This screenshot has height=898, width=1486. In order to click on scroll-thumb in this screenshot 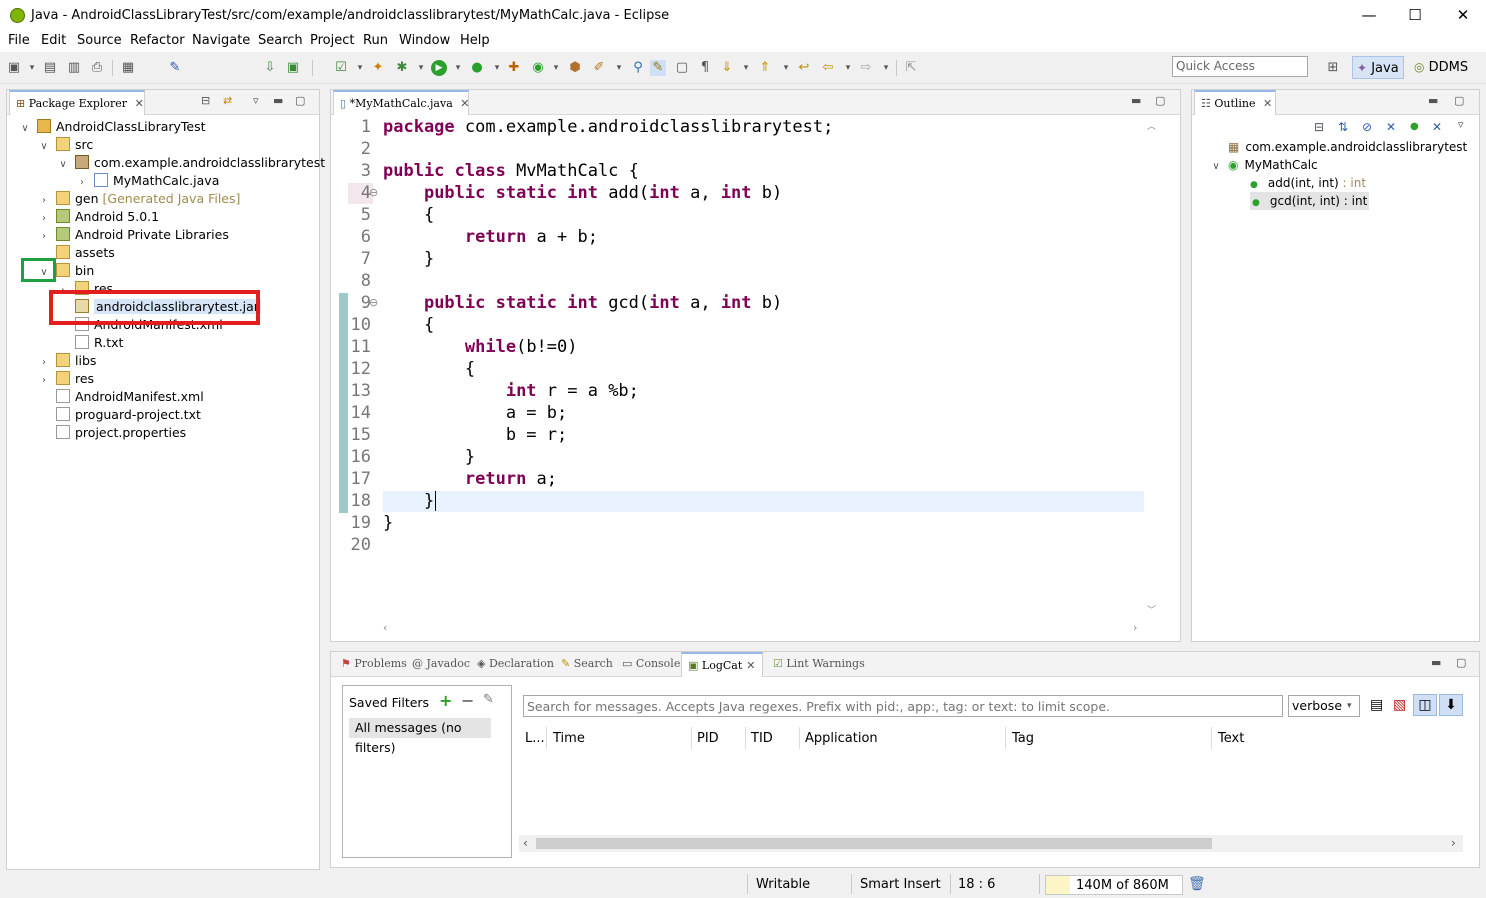, I will do `click(874, 843)`.